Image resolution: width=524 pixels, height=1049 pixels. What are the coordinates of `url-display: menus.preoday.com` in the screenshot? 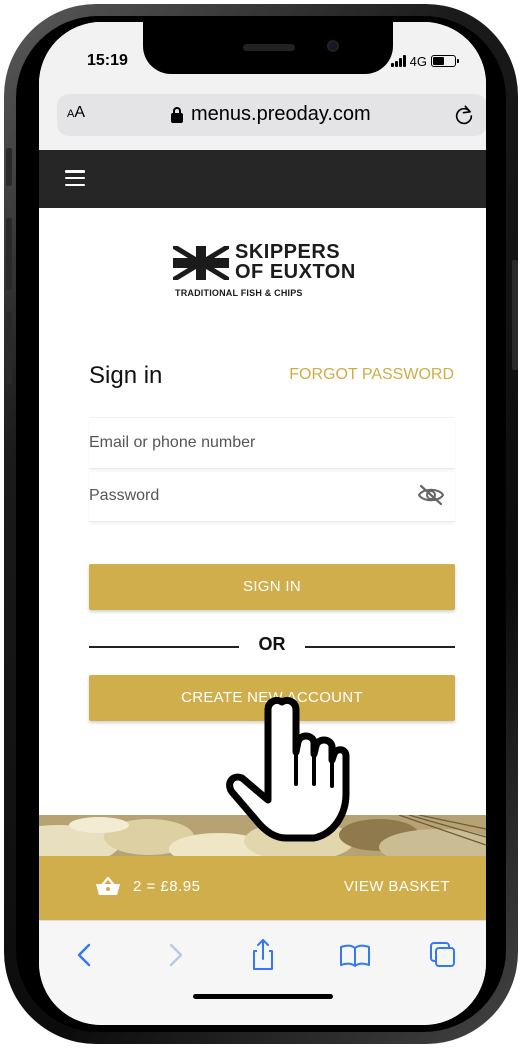 It's located at (271, 114).